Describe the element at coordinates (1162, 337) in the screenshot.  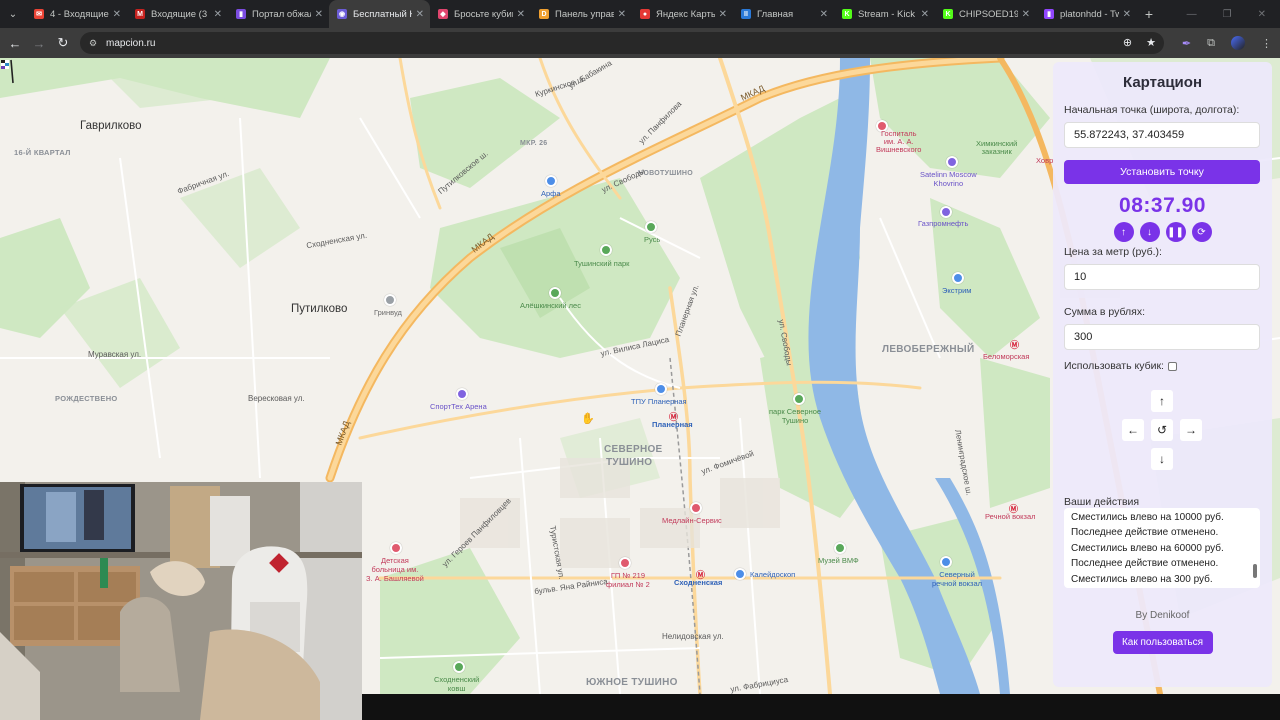
I see `sum-input: 300` at that location.